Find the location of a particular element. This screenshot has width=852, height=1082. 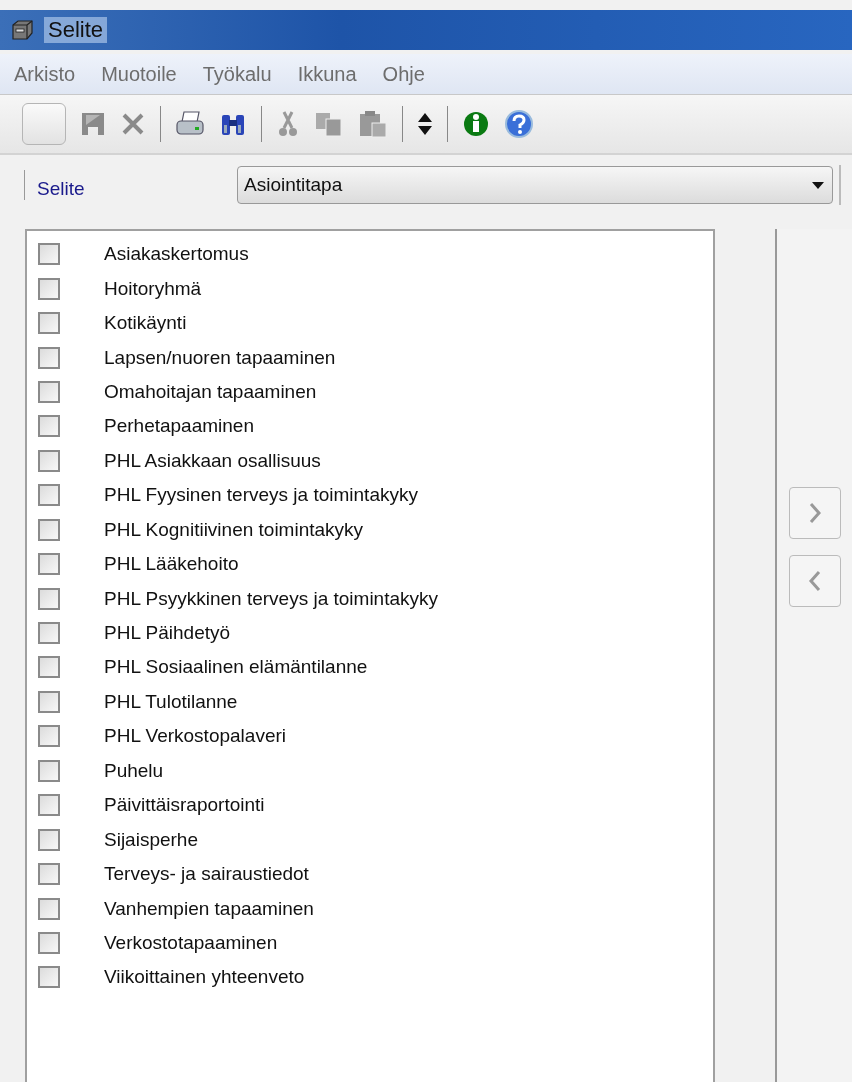

menu-item: Ikkuna is located at coordinates (327, 74).